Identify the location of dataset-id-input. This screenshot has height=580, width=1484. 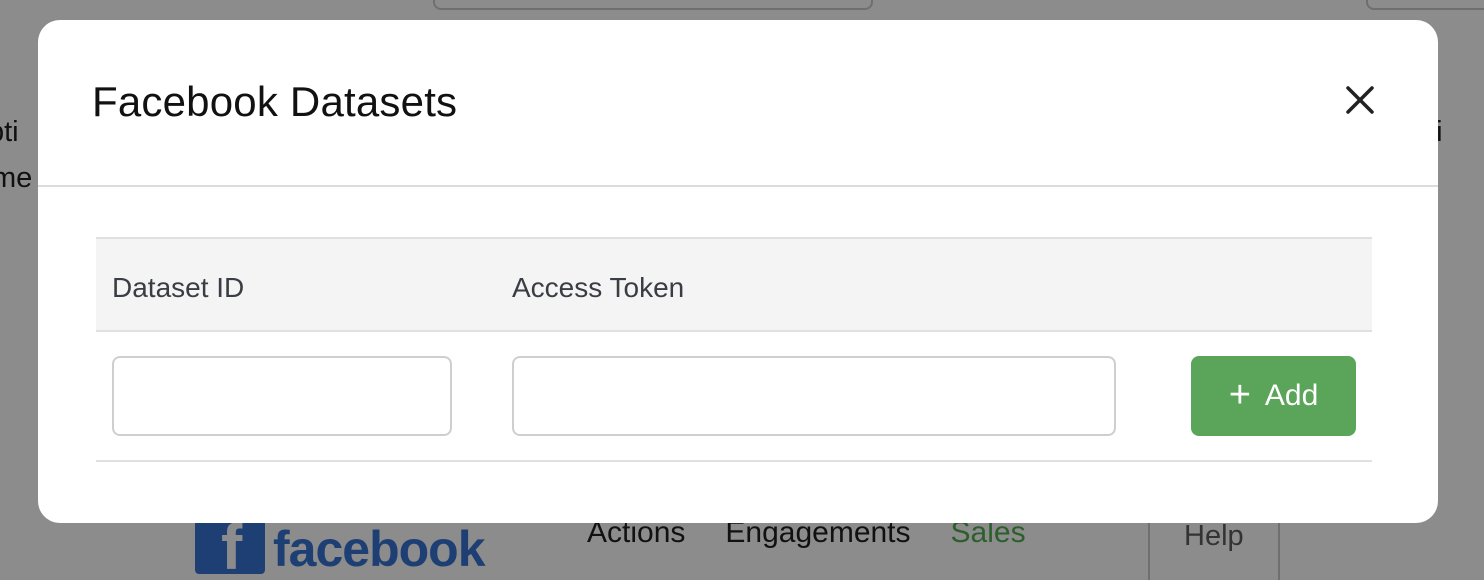
(282, 396).